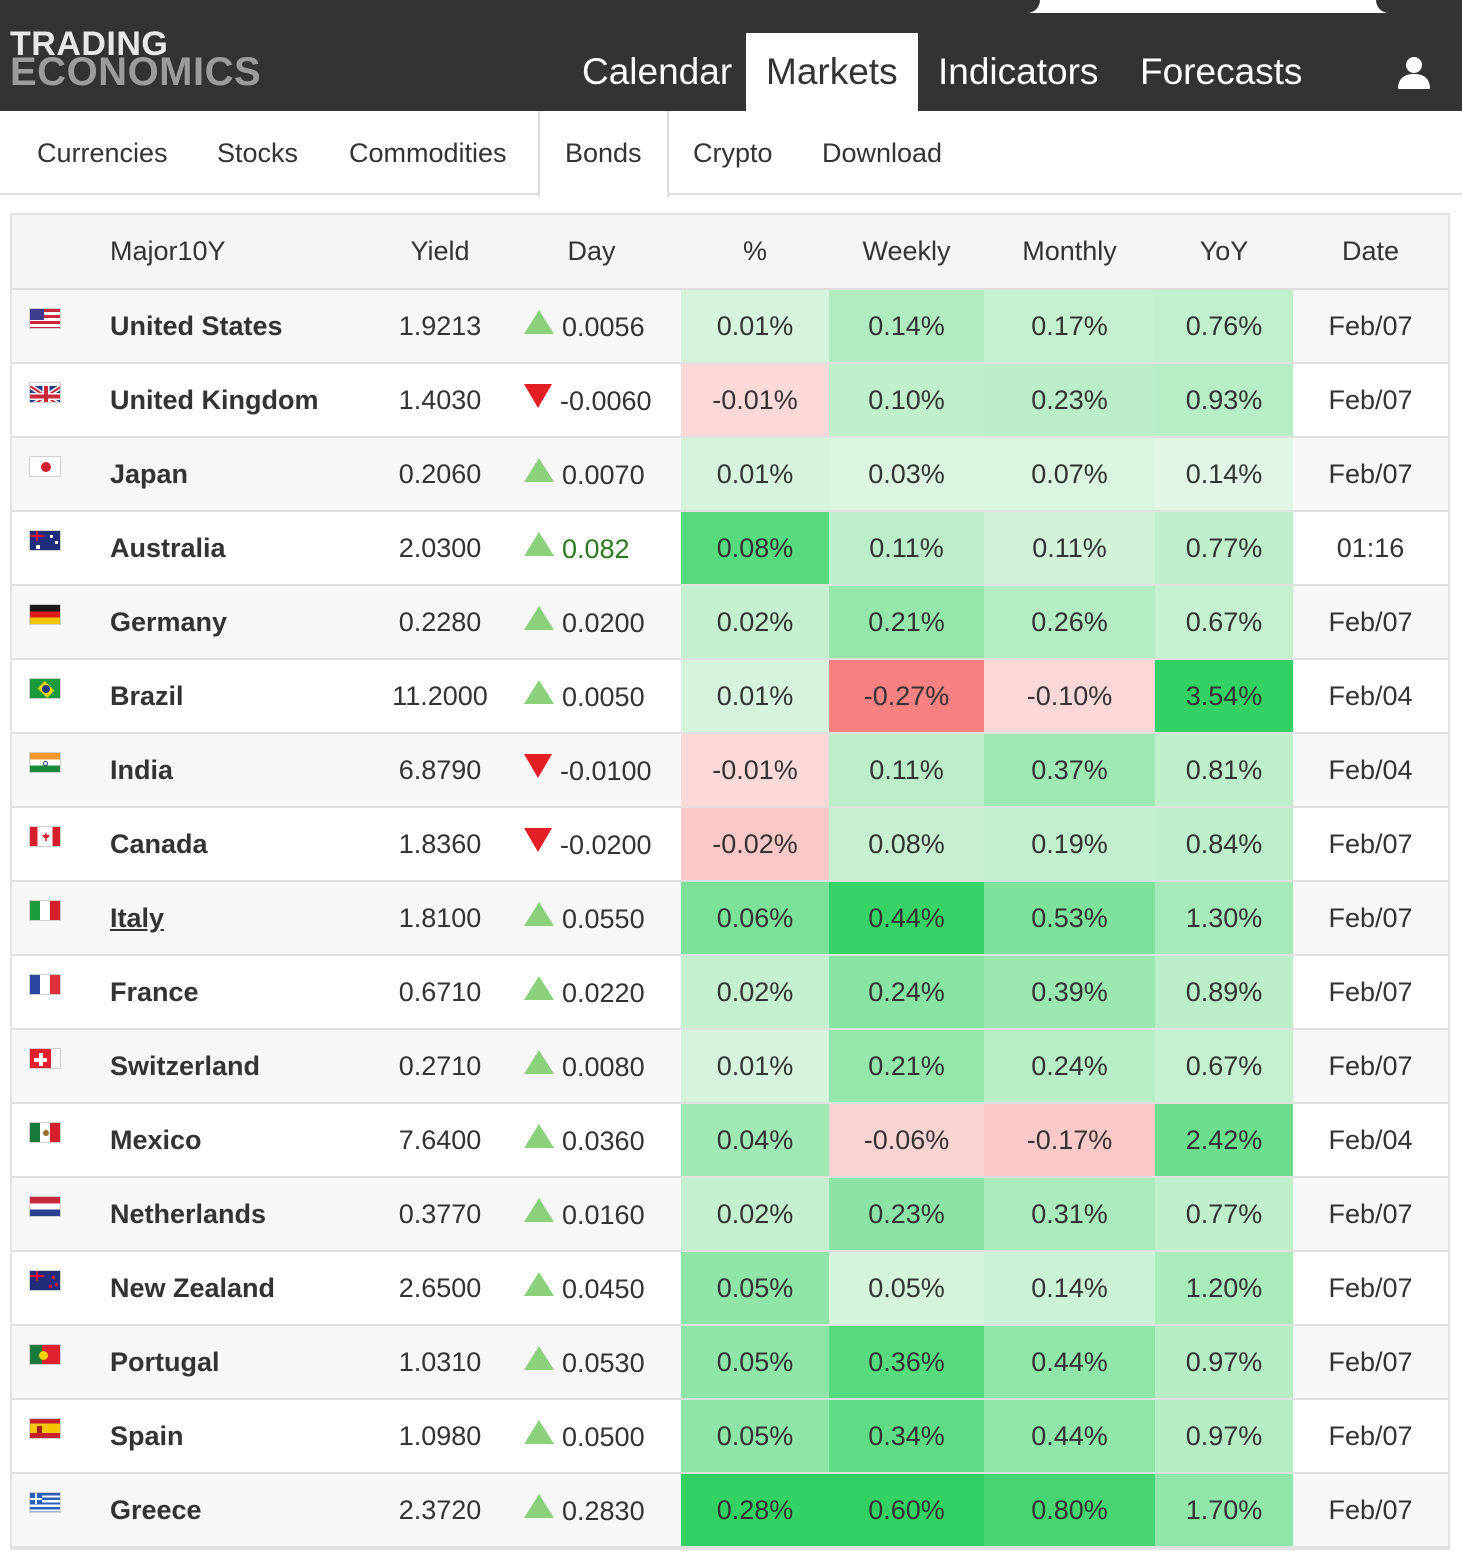 The height and width of the screenshot is (1551, 1462). Describe the element at coordinates (428, 153) in the screenshot. I see `subtab-commodities: Commodities` at that location.